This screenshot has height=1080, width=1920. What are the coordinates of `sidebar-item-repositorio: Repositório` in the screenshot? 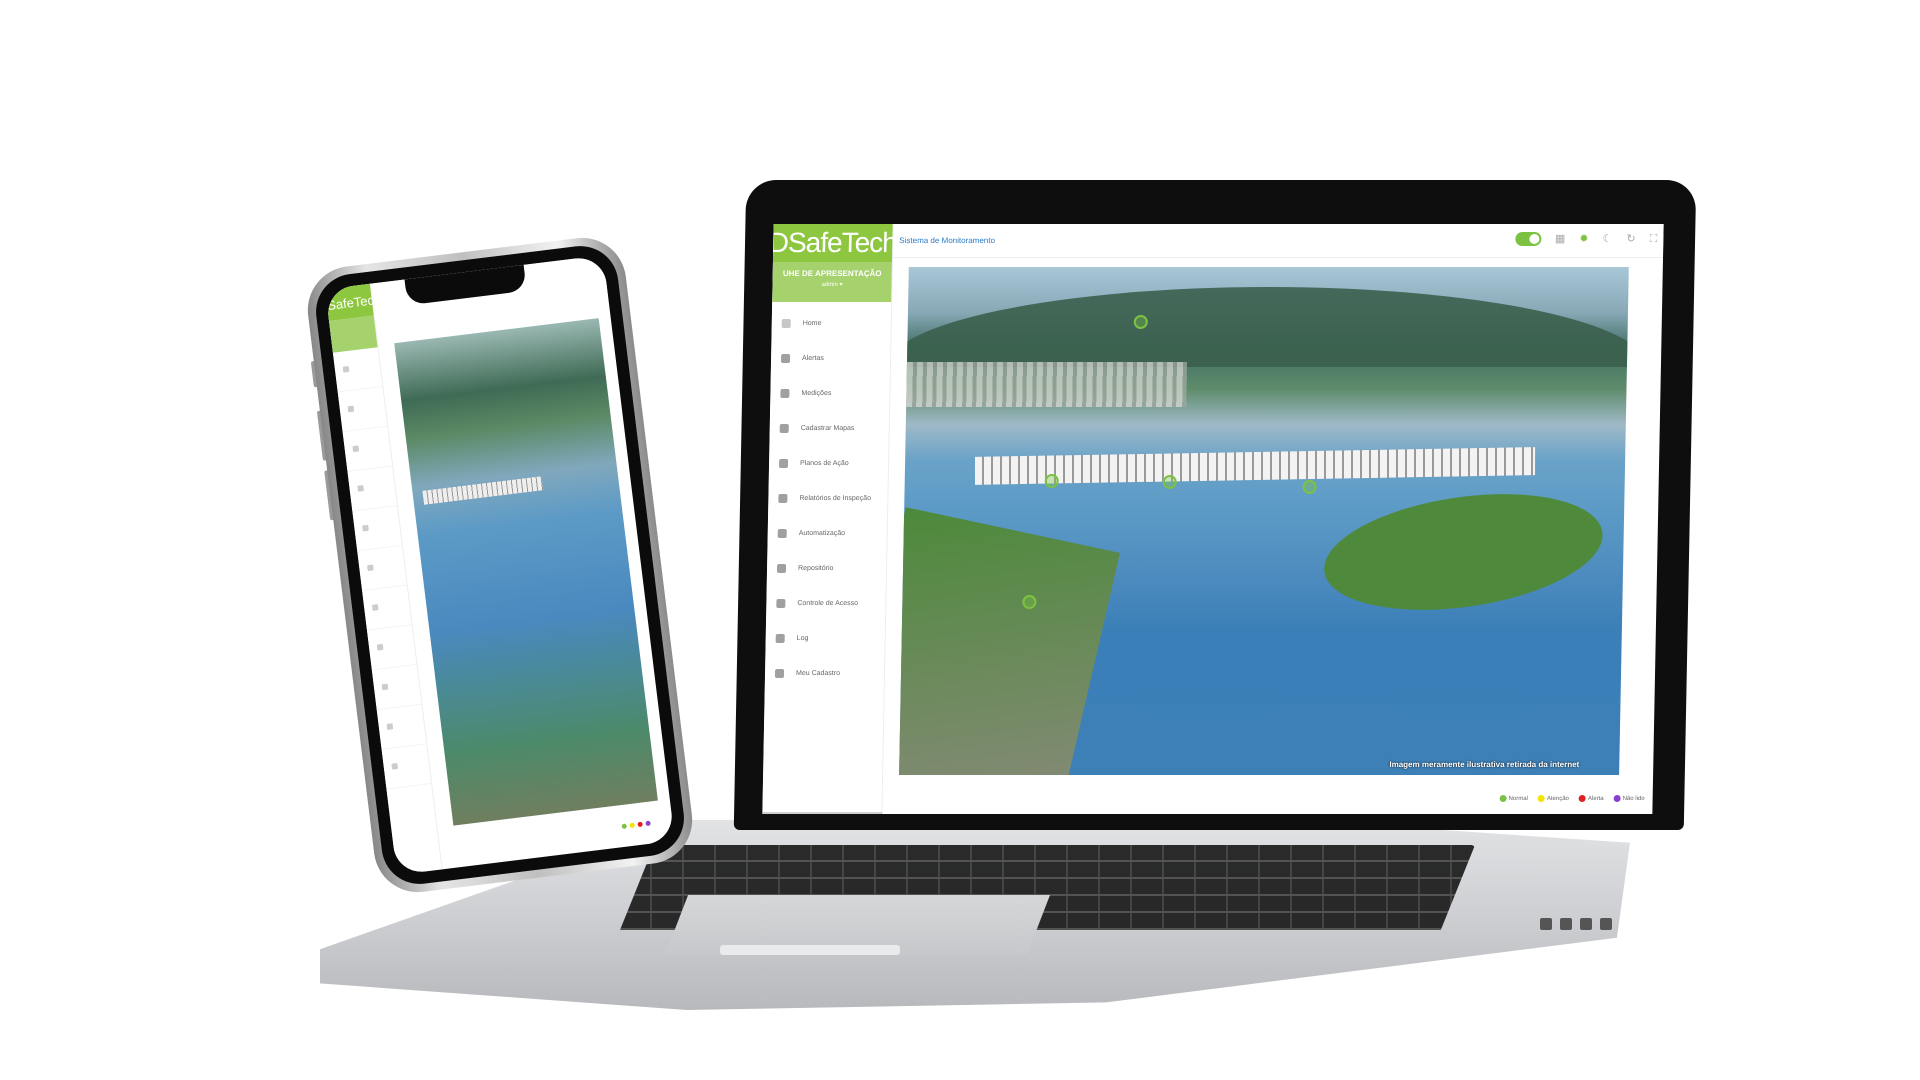 It's located at (827, 568).